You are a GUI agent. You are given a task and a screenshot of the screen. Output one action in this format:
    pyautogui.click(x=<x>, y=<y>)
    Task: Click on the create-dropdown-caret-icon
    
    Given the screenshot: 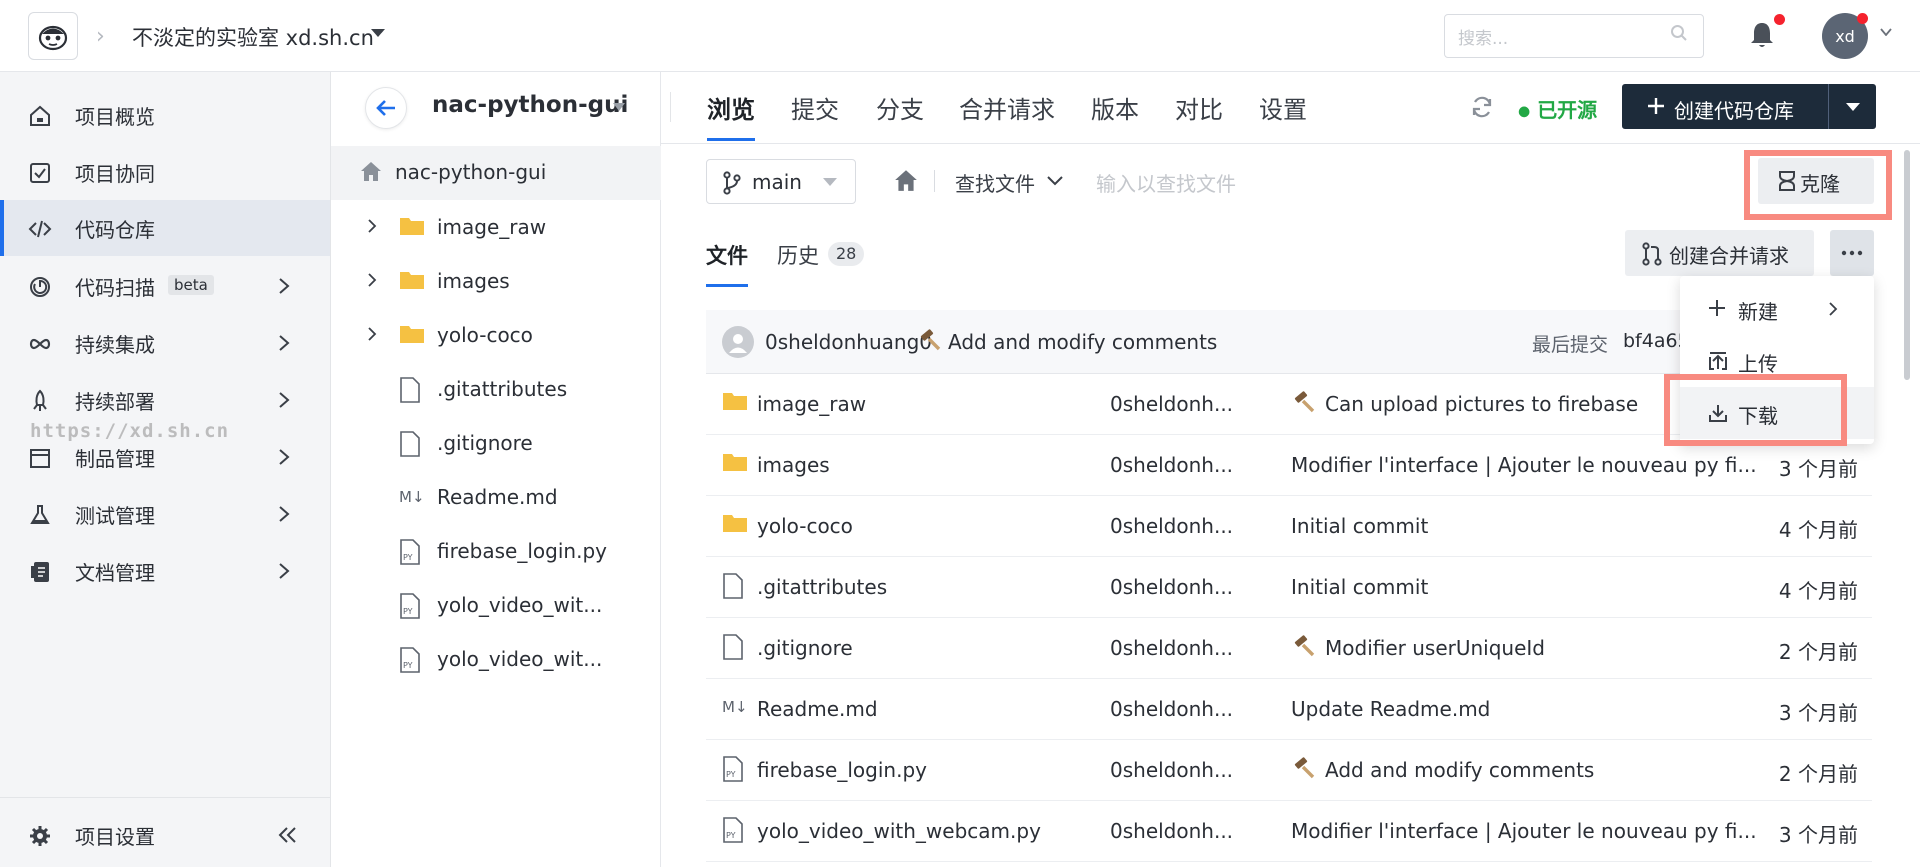 What is the action you would take?
    pyautogui.click(x=1853, y=107)
    